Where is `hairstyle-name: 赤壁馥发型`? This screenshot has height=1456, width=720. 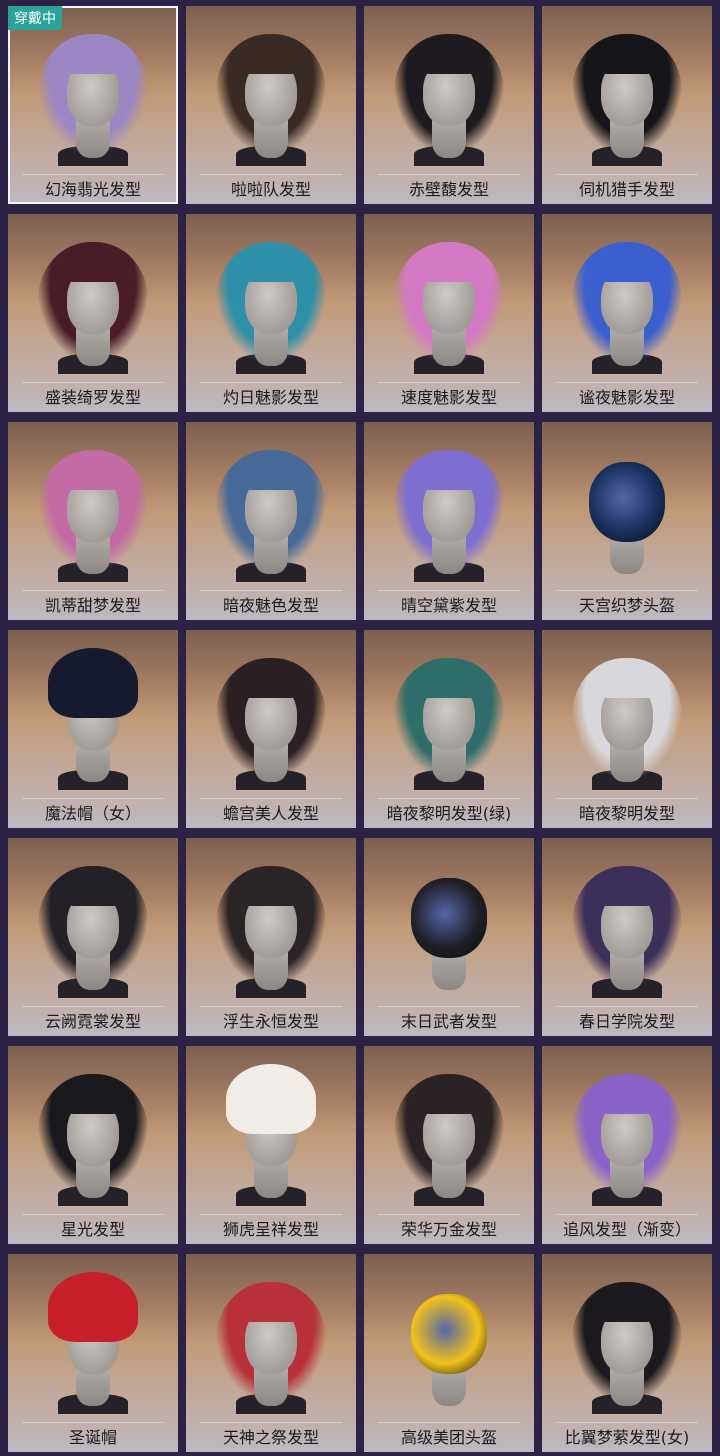
hairstyle-name: 赤壁馥发型 is located at coordinates (448, 189).